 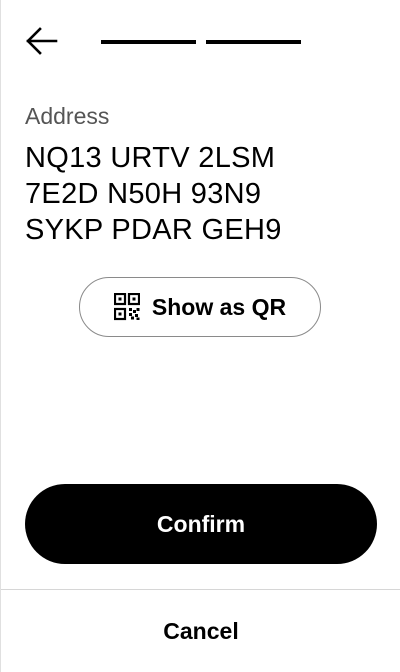 I want to click on arrow-left-icon, so click(x=41, y=43).